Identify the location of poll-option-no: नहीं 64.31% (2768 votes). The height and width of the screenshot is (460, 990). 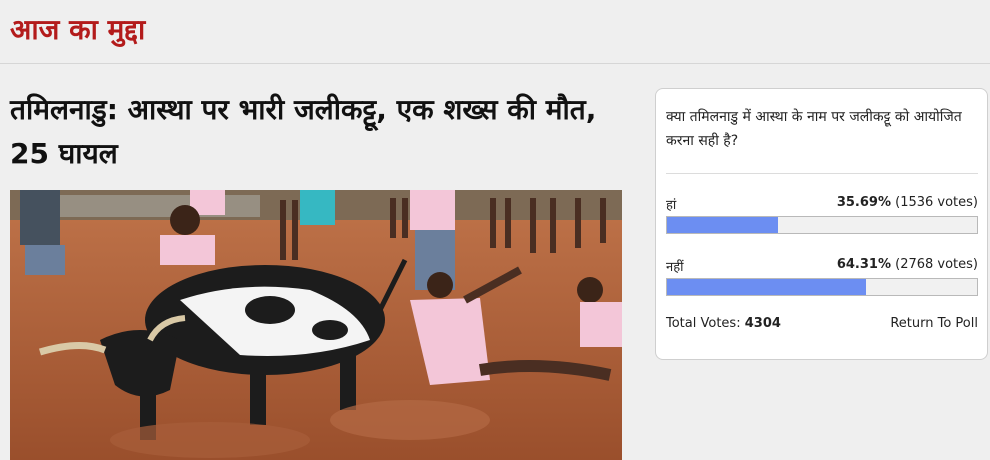
(822, 265).